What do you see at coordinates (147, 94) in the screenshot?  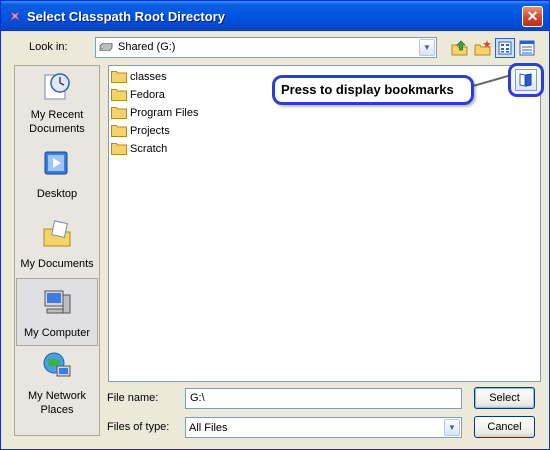 I see `file-name: Fedora` at bounding box center [147, 94].